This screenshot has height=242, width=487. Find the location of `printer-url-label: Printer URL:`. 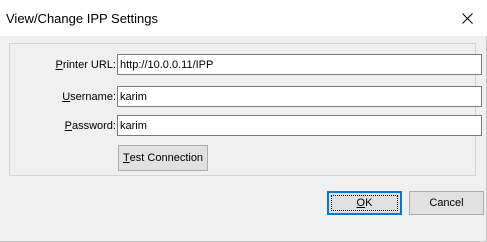

printer-url-label: Printer URL: is located at coordinates (85, 65).